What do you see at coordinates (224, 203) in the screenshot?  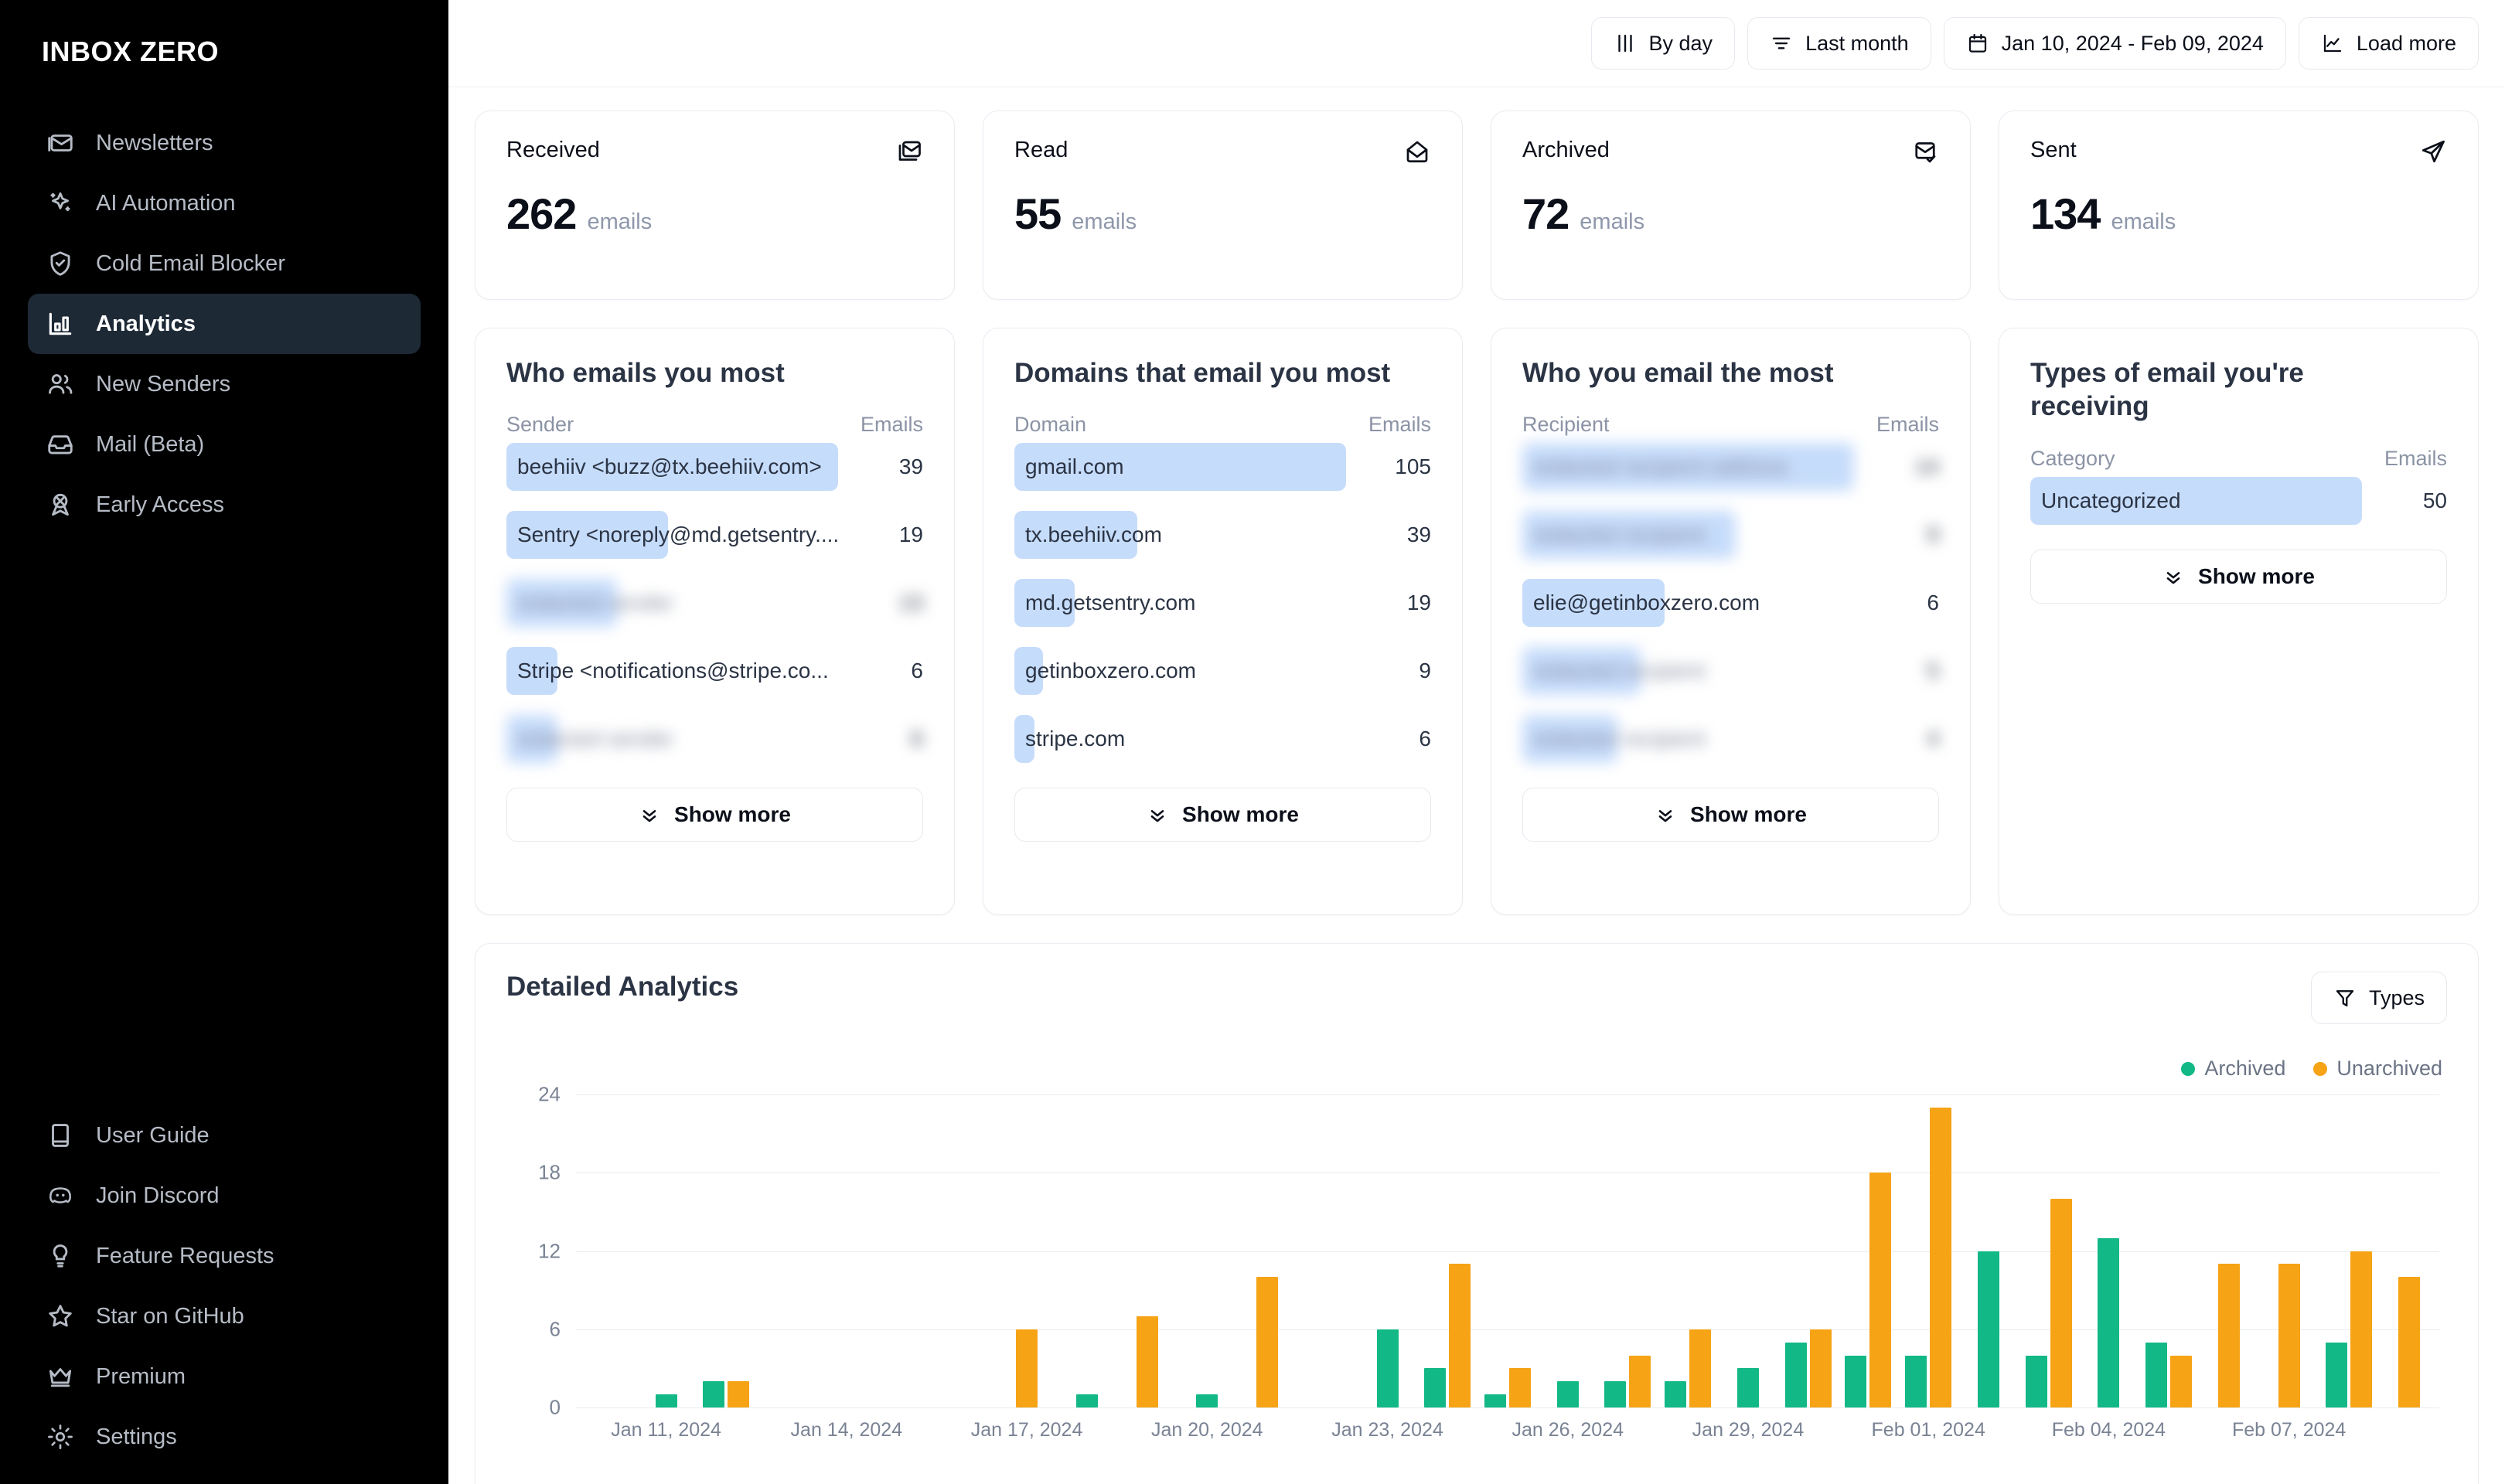 I see `sidebar-item-ai-automation: AI Automation` at bounding box center [224, 203].